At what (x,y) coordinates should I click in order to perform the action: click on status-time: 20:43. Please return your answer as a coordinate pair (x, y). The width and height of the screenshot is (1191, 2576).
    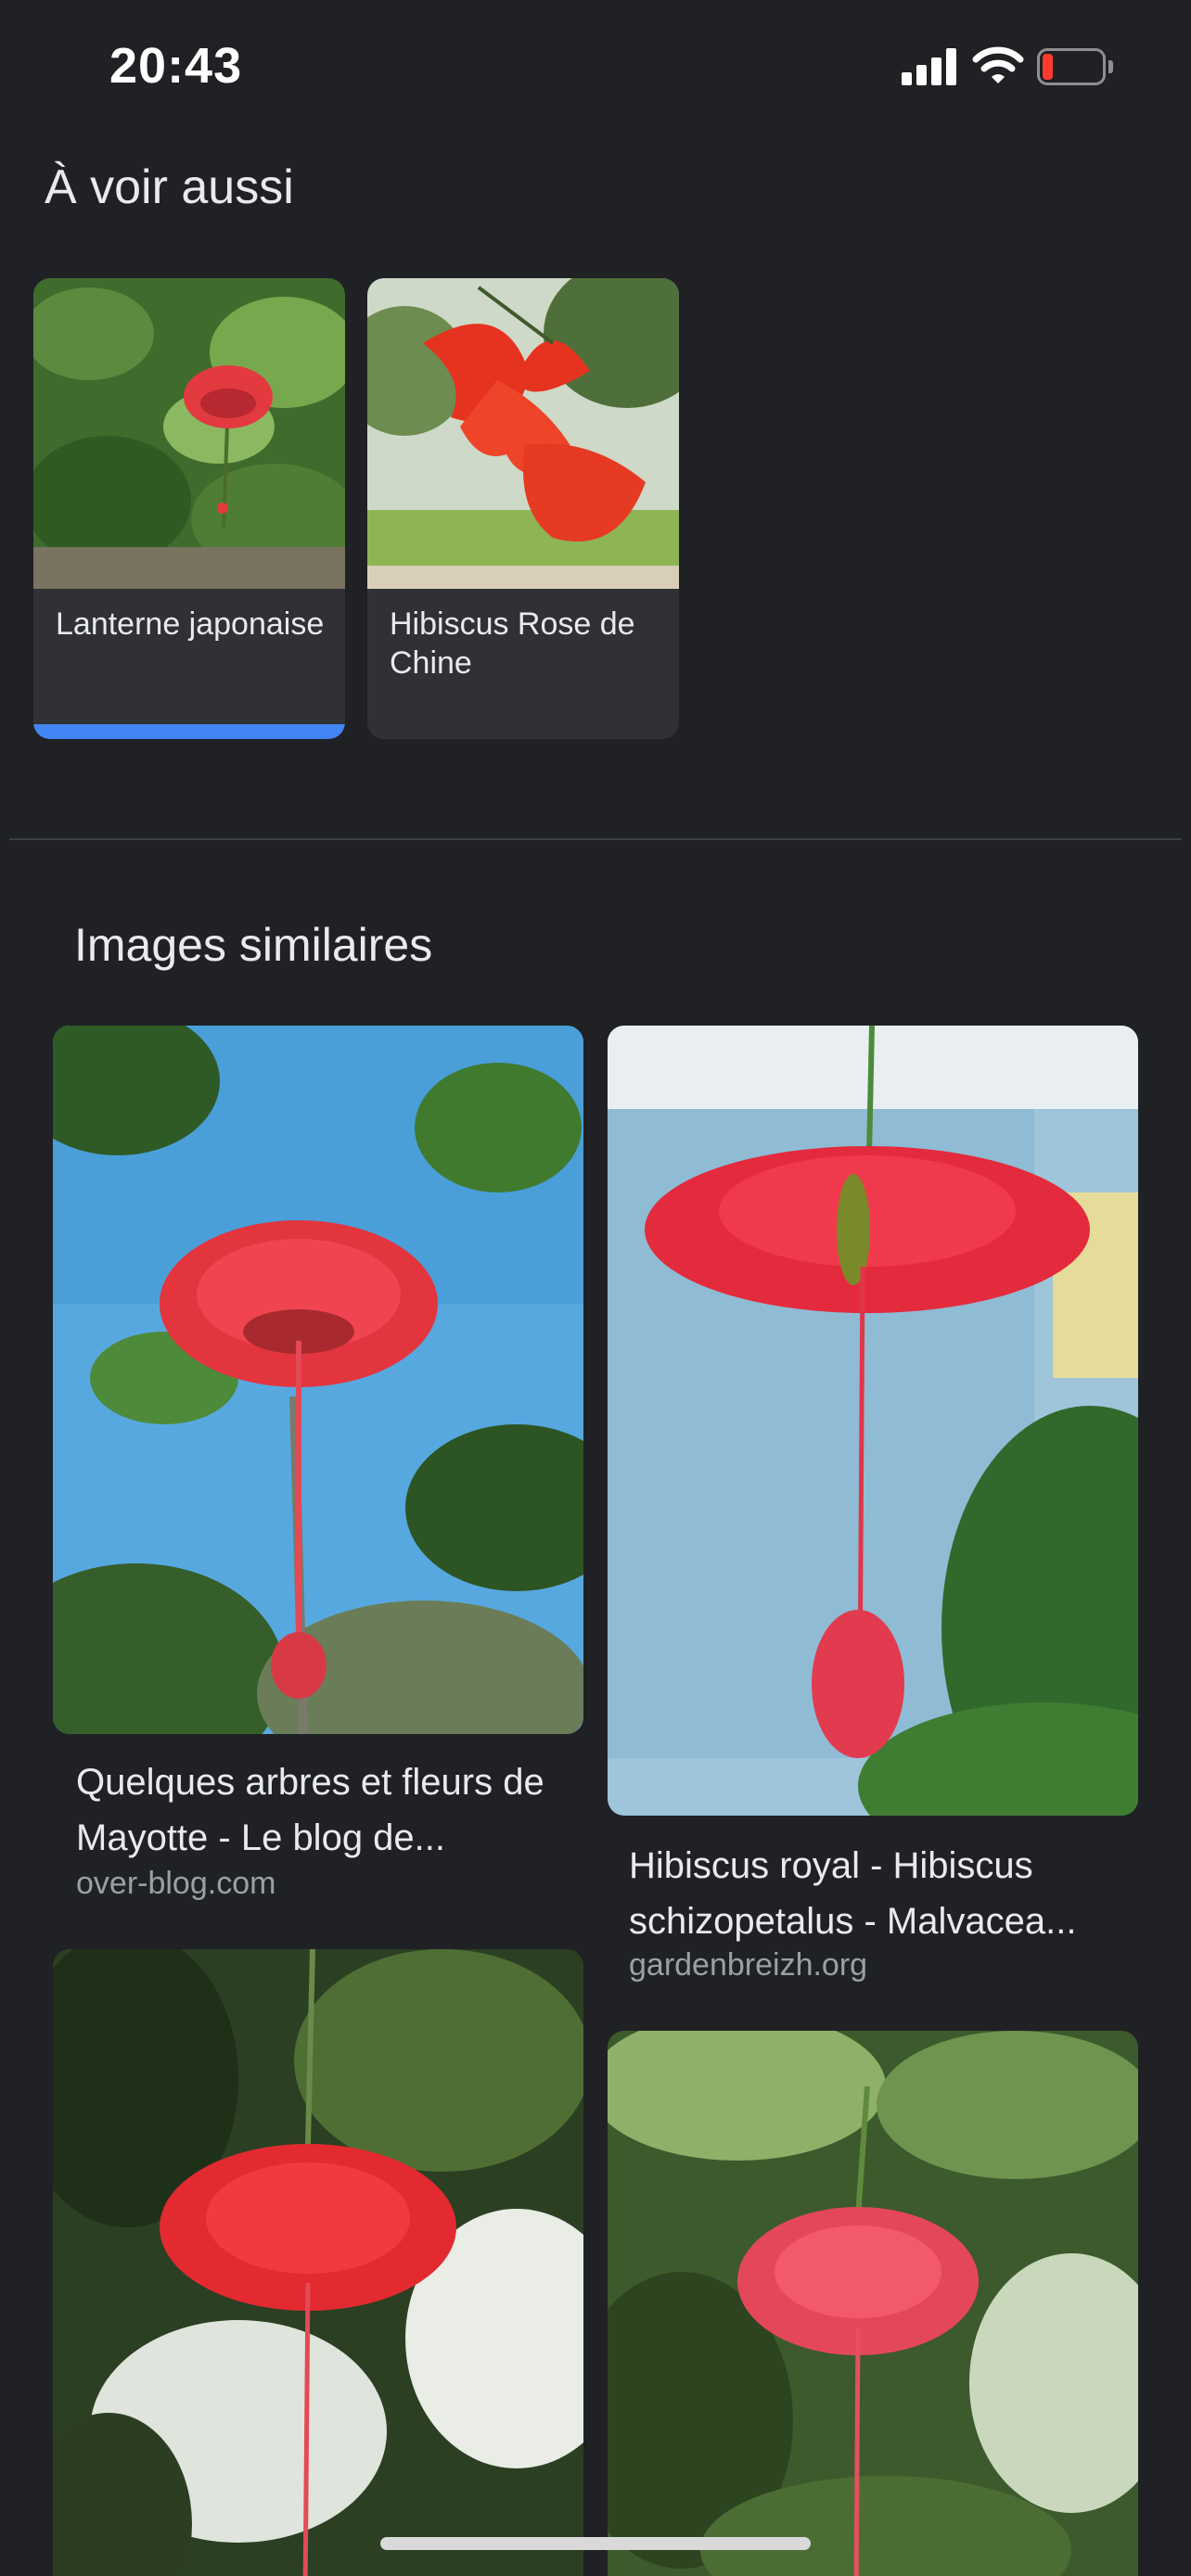
    Looking at the image, I should click on (176, 66).